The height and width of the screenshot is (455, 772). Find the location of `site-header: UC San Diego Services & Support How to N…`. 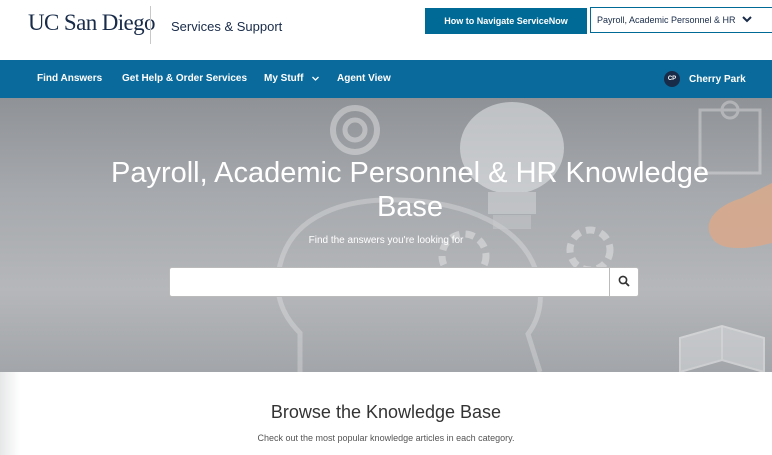

site-header: UC San Diego Services & Support How to N… is located at coordinates (386, 30).